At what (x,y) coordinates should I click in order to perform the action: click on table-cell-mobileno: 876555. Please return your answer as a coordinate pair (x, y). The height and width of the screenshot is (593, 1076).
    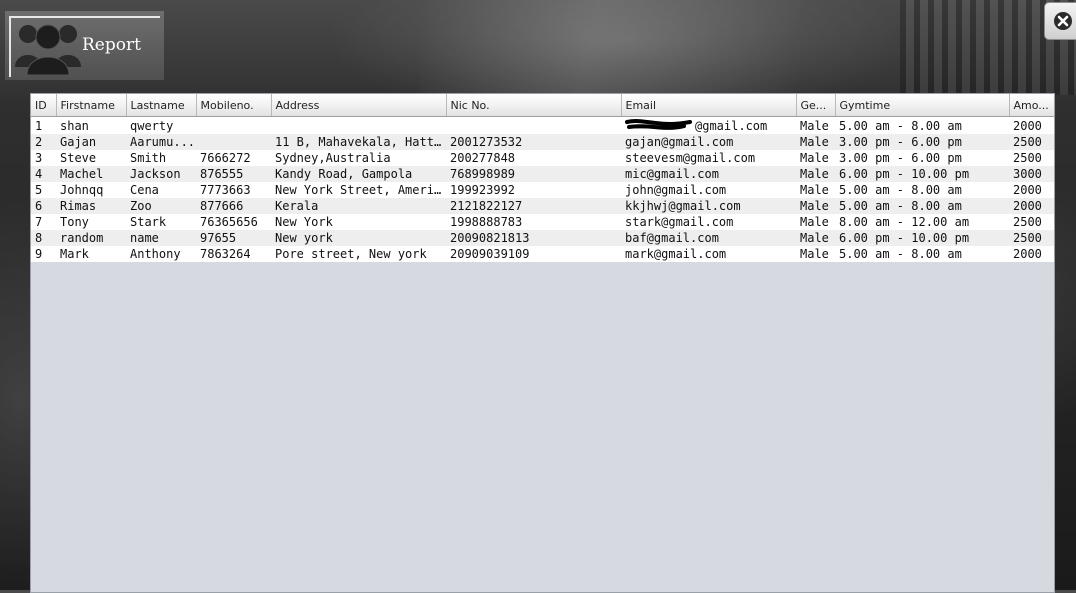
    Looking at the image, I should click on (233, 174).